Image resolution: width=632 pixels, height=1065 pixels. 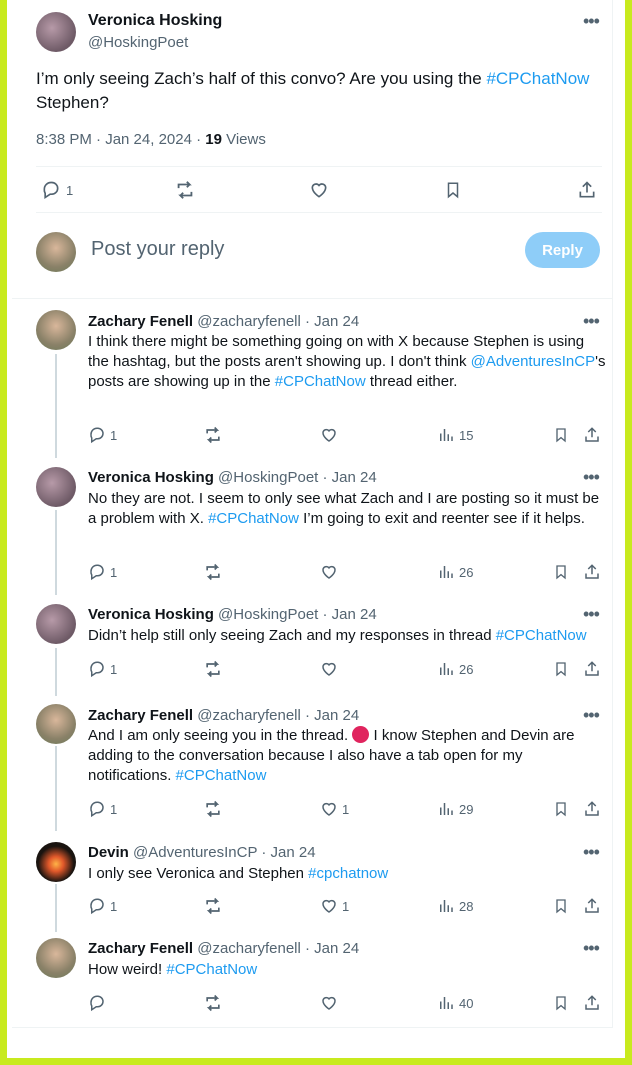 What do you see at coordinates (220, 735) in the screenshot?
I see `reply-text-part: And I am only seeing you in the thread.` at bounding box center [220, 735].